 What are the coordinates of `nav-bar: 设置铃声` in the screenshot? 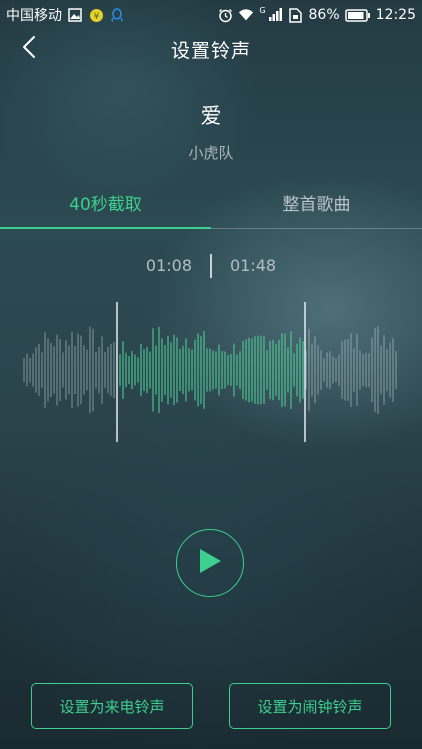 It's located at (211, 50).